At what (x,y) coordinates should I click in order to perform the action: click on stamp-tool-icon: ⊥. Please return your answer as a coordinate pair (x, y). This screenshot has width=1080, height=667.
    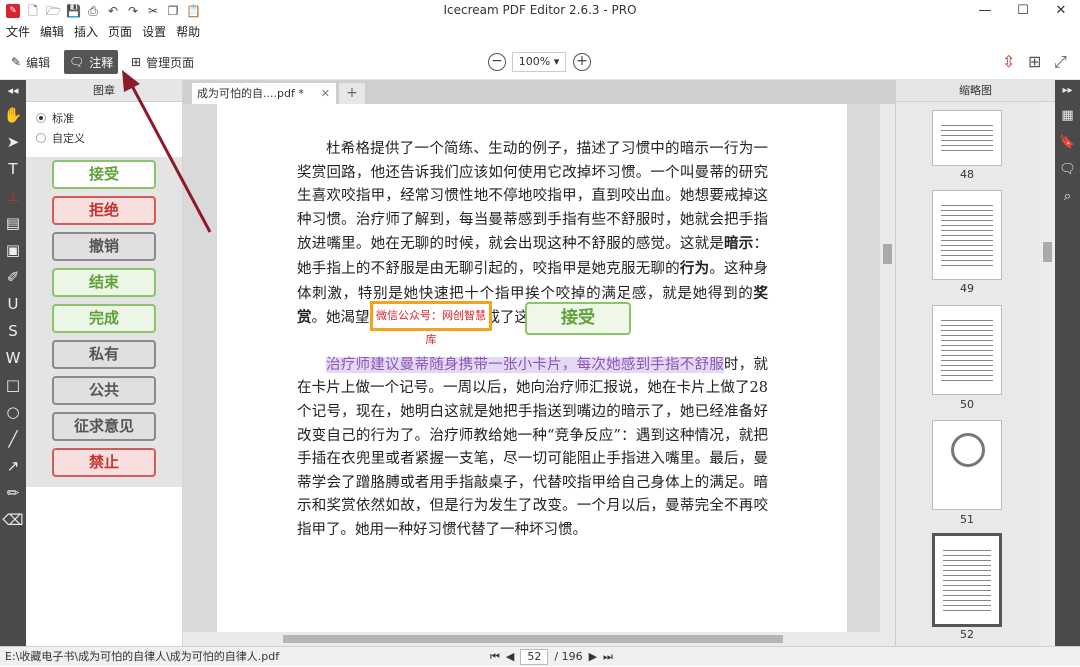
    Looking at the image, I should click on (13, 196).